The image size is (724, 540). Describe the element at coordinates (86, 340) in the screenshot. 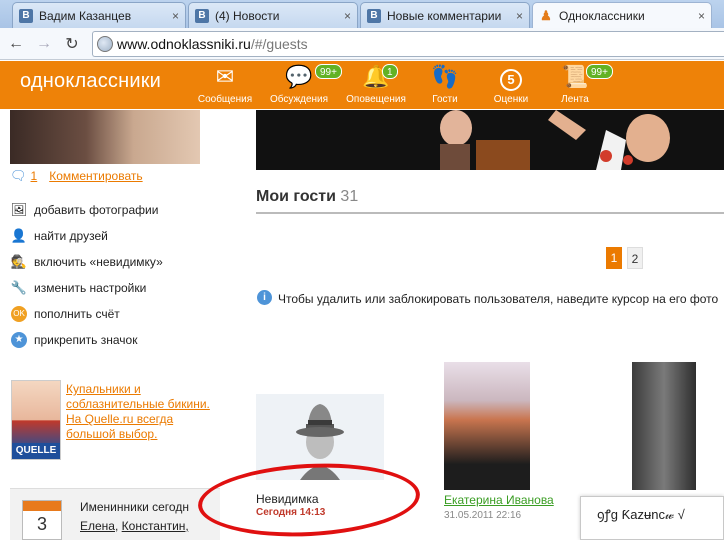

I see `menu-label: прикрепить значок` at that location.